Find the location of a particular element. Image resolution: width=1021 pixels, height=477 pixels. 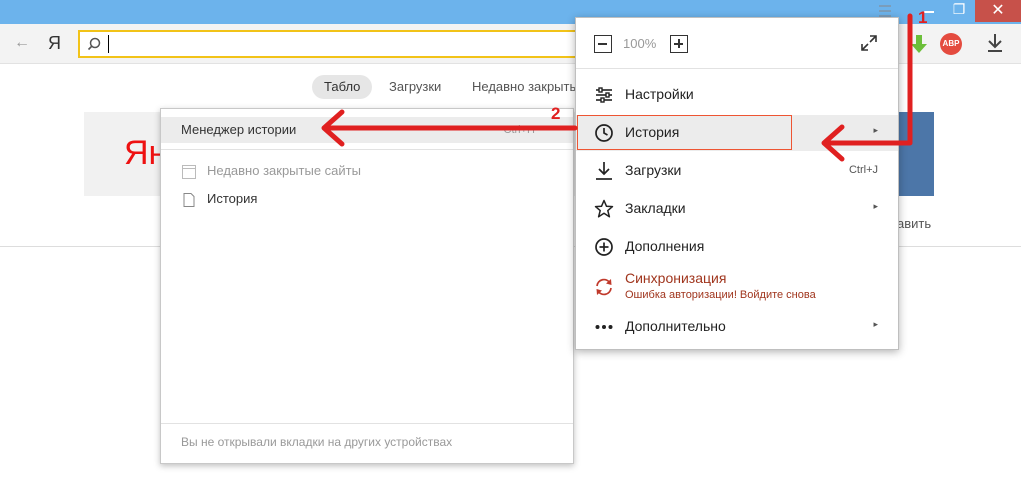

menu-label-downloads: Загрузки is located at coordinates (653, 170).